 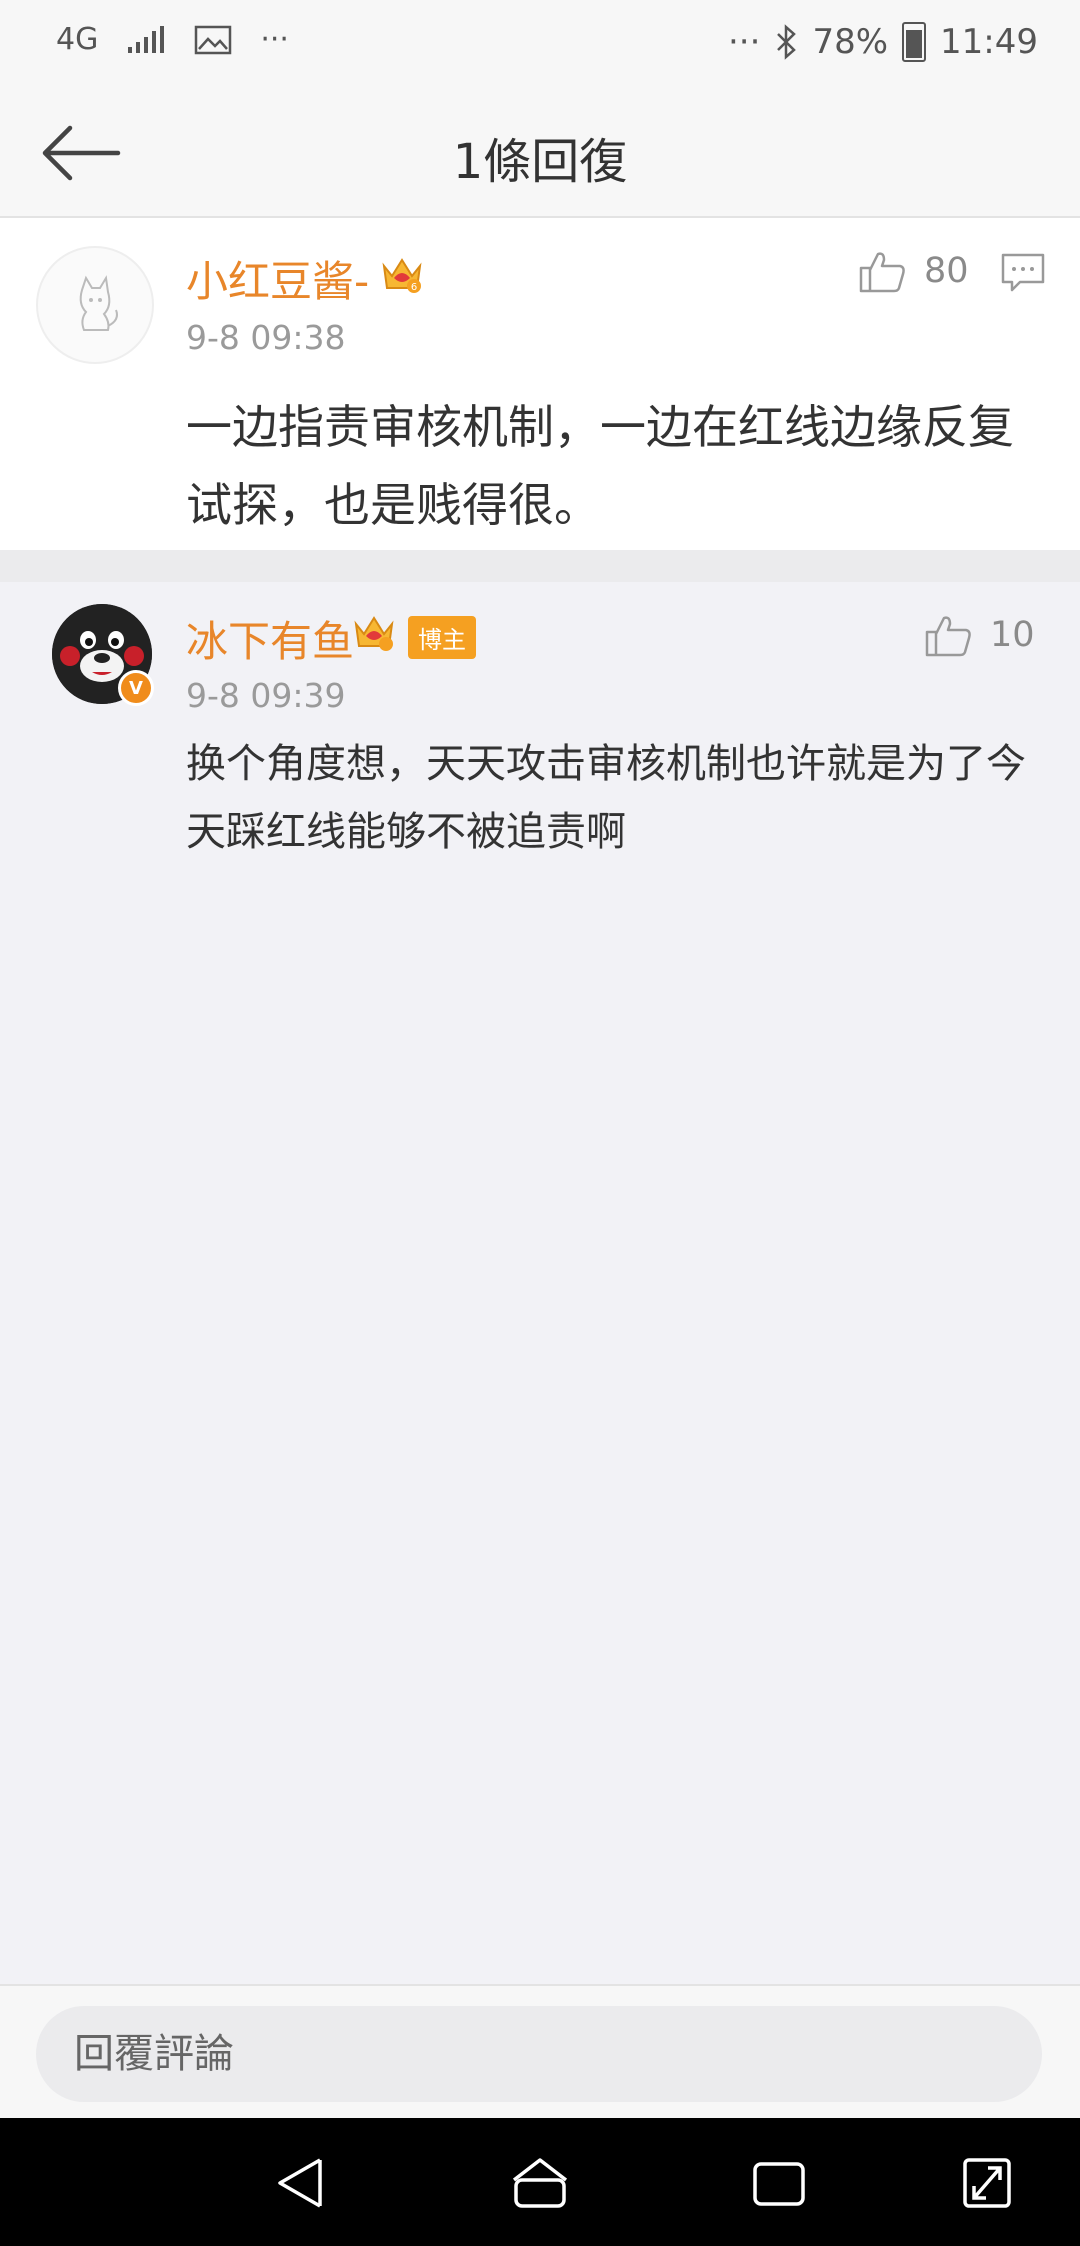 I want to click on crown-level-icon: 6, so click(x=402, y=275).